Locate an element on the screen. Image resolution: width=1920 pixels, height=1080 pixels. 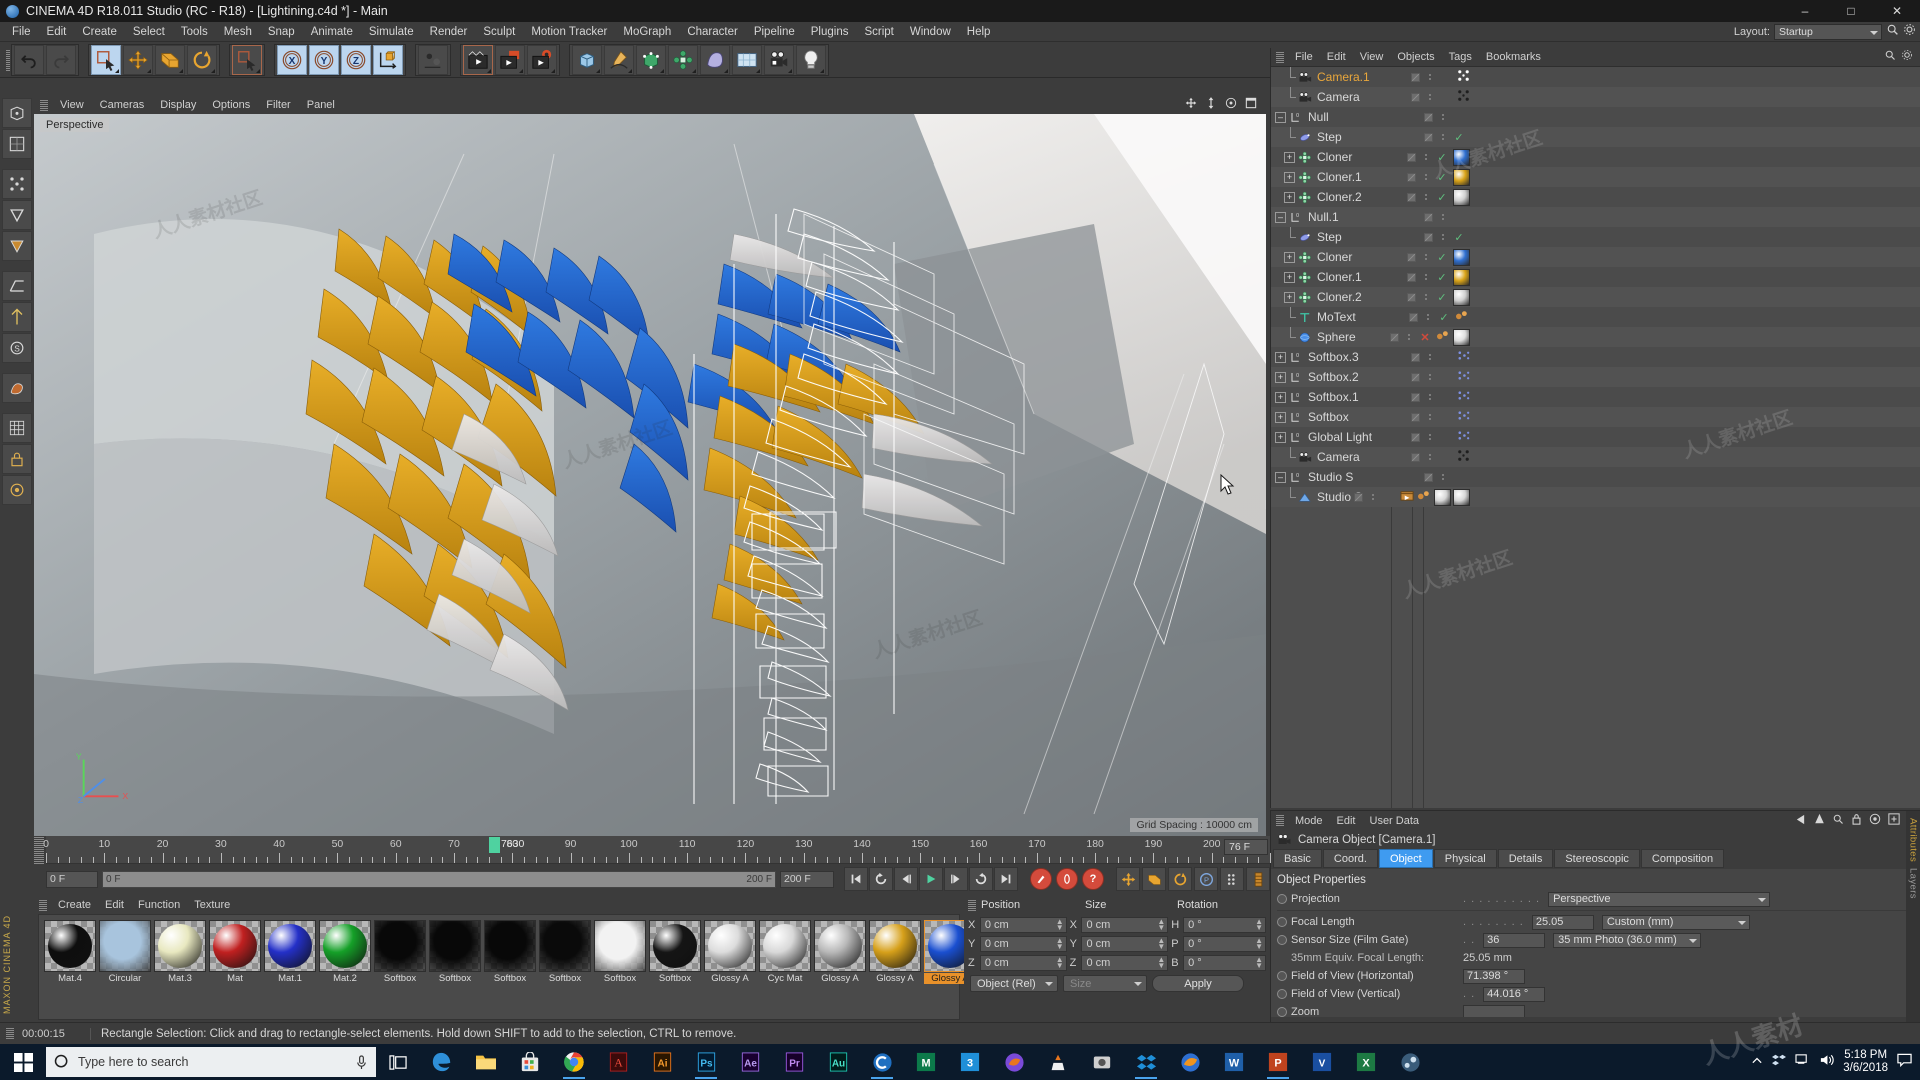
powerpoint-icon: P is located at coordinates (1278, 1062).